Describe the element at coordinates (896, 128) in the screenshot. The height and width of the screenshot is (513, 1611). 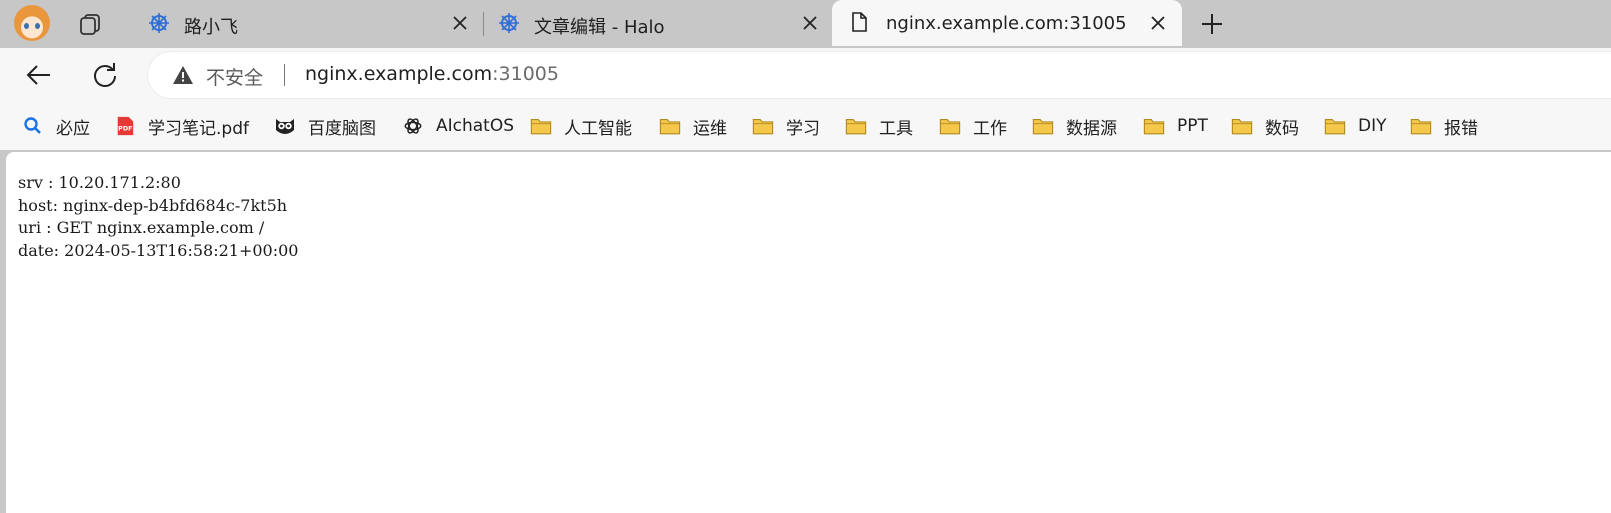
I see `bookmark-label: 工具` at that location.